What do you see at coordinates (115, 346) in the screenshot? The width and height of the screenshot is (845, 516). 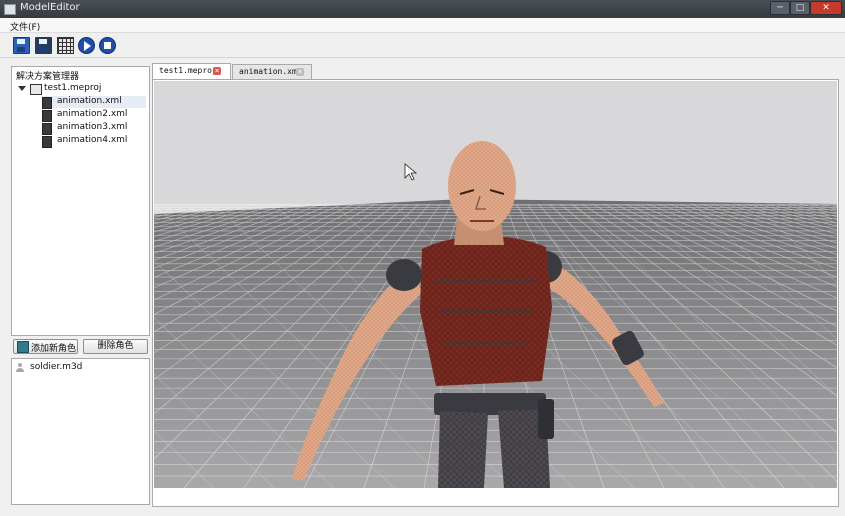 I see `delete-role-button: 删除角色` at bounding box center [115, 346].